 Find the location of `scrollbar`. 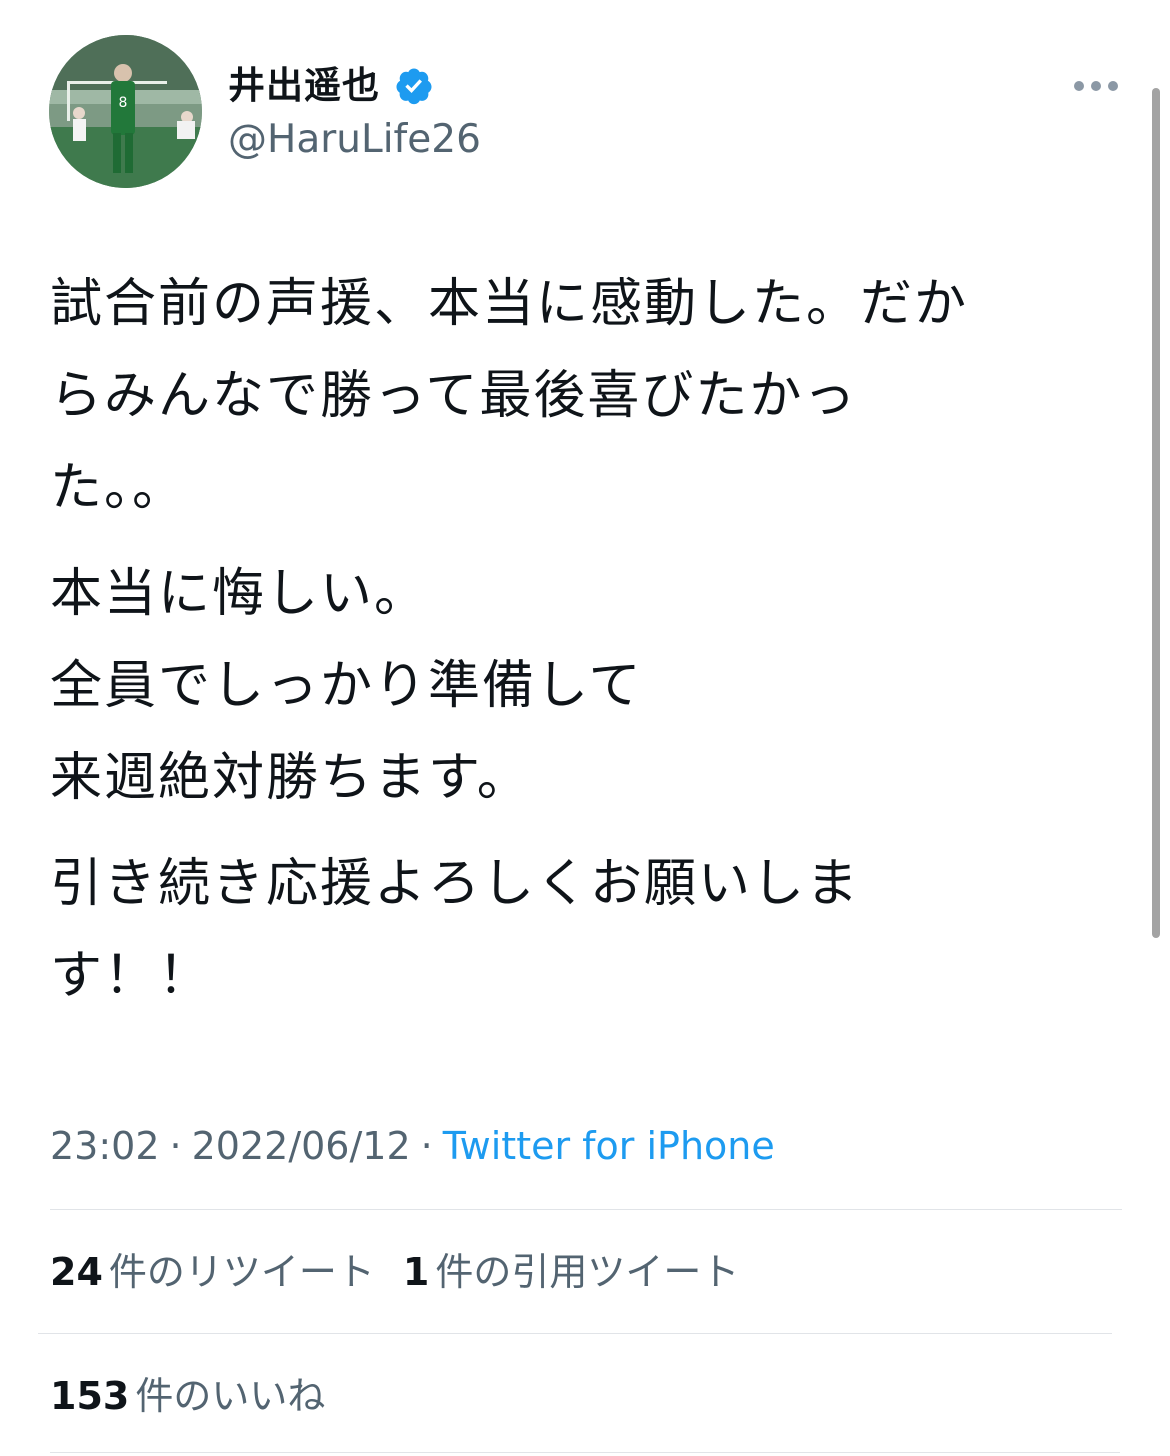

scrollbar is located at coordinates (1156, 513).